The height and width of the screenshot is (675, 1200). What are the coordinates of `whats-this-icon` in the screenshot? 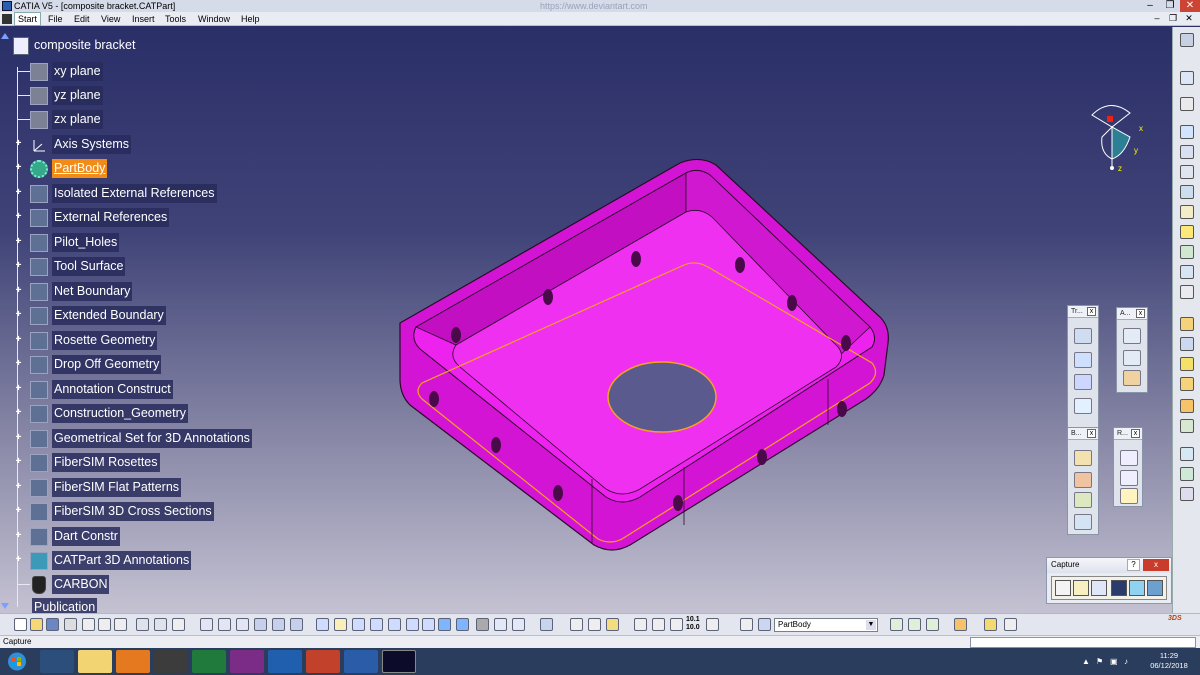 It's located at (178, 624).